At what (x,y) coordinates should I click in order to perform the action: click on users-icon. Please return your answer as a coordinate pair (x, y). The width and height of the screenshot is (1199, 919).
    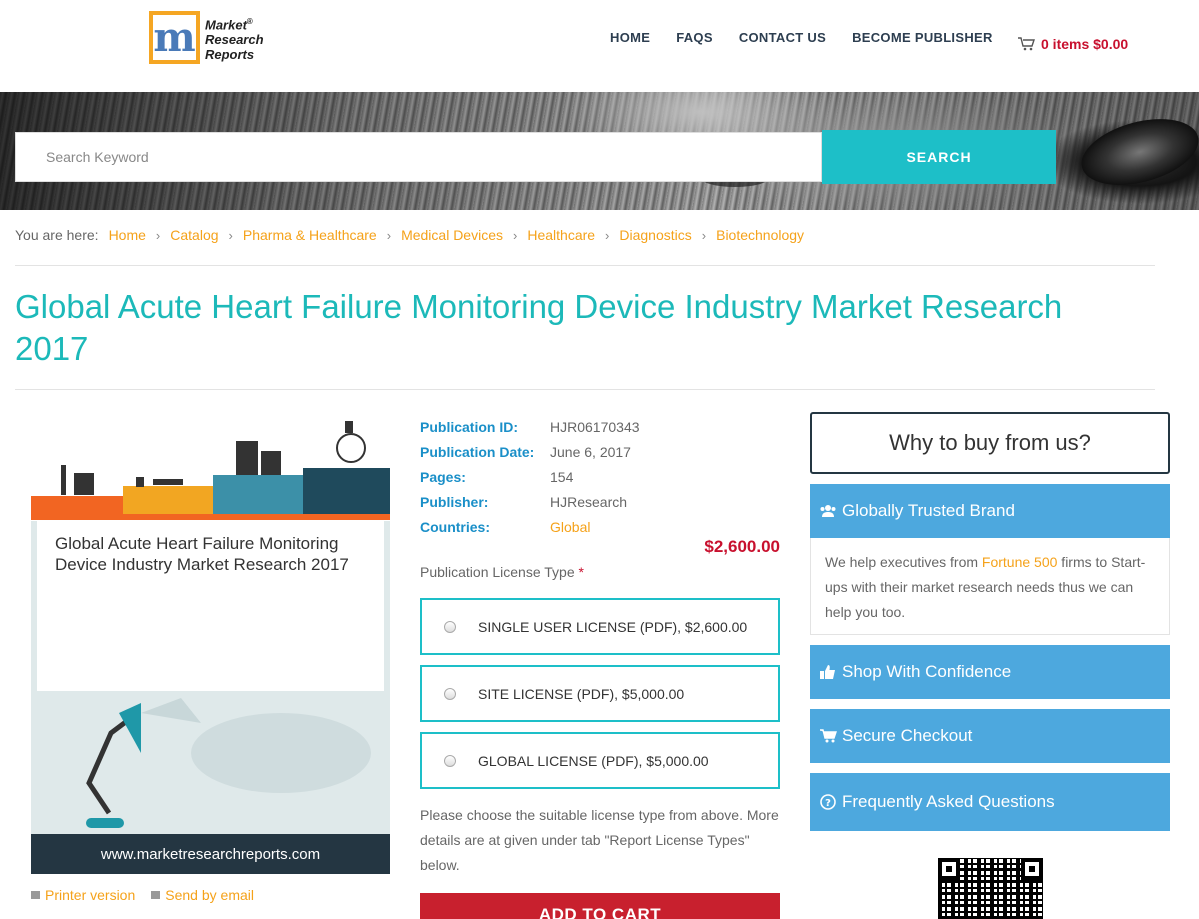
    Looking at the image, I should click on (828, 511).